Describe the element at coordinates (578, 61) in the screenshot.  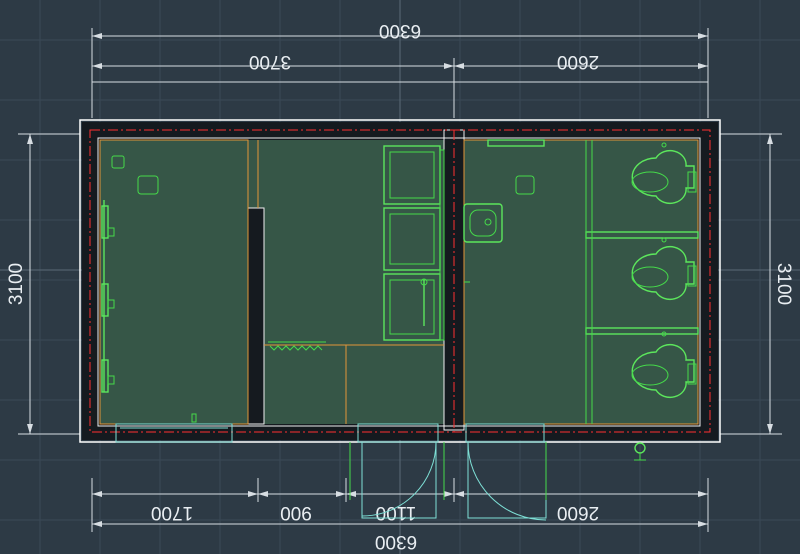
I see `dim-top-right: 2600` at that location.